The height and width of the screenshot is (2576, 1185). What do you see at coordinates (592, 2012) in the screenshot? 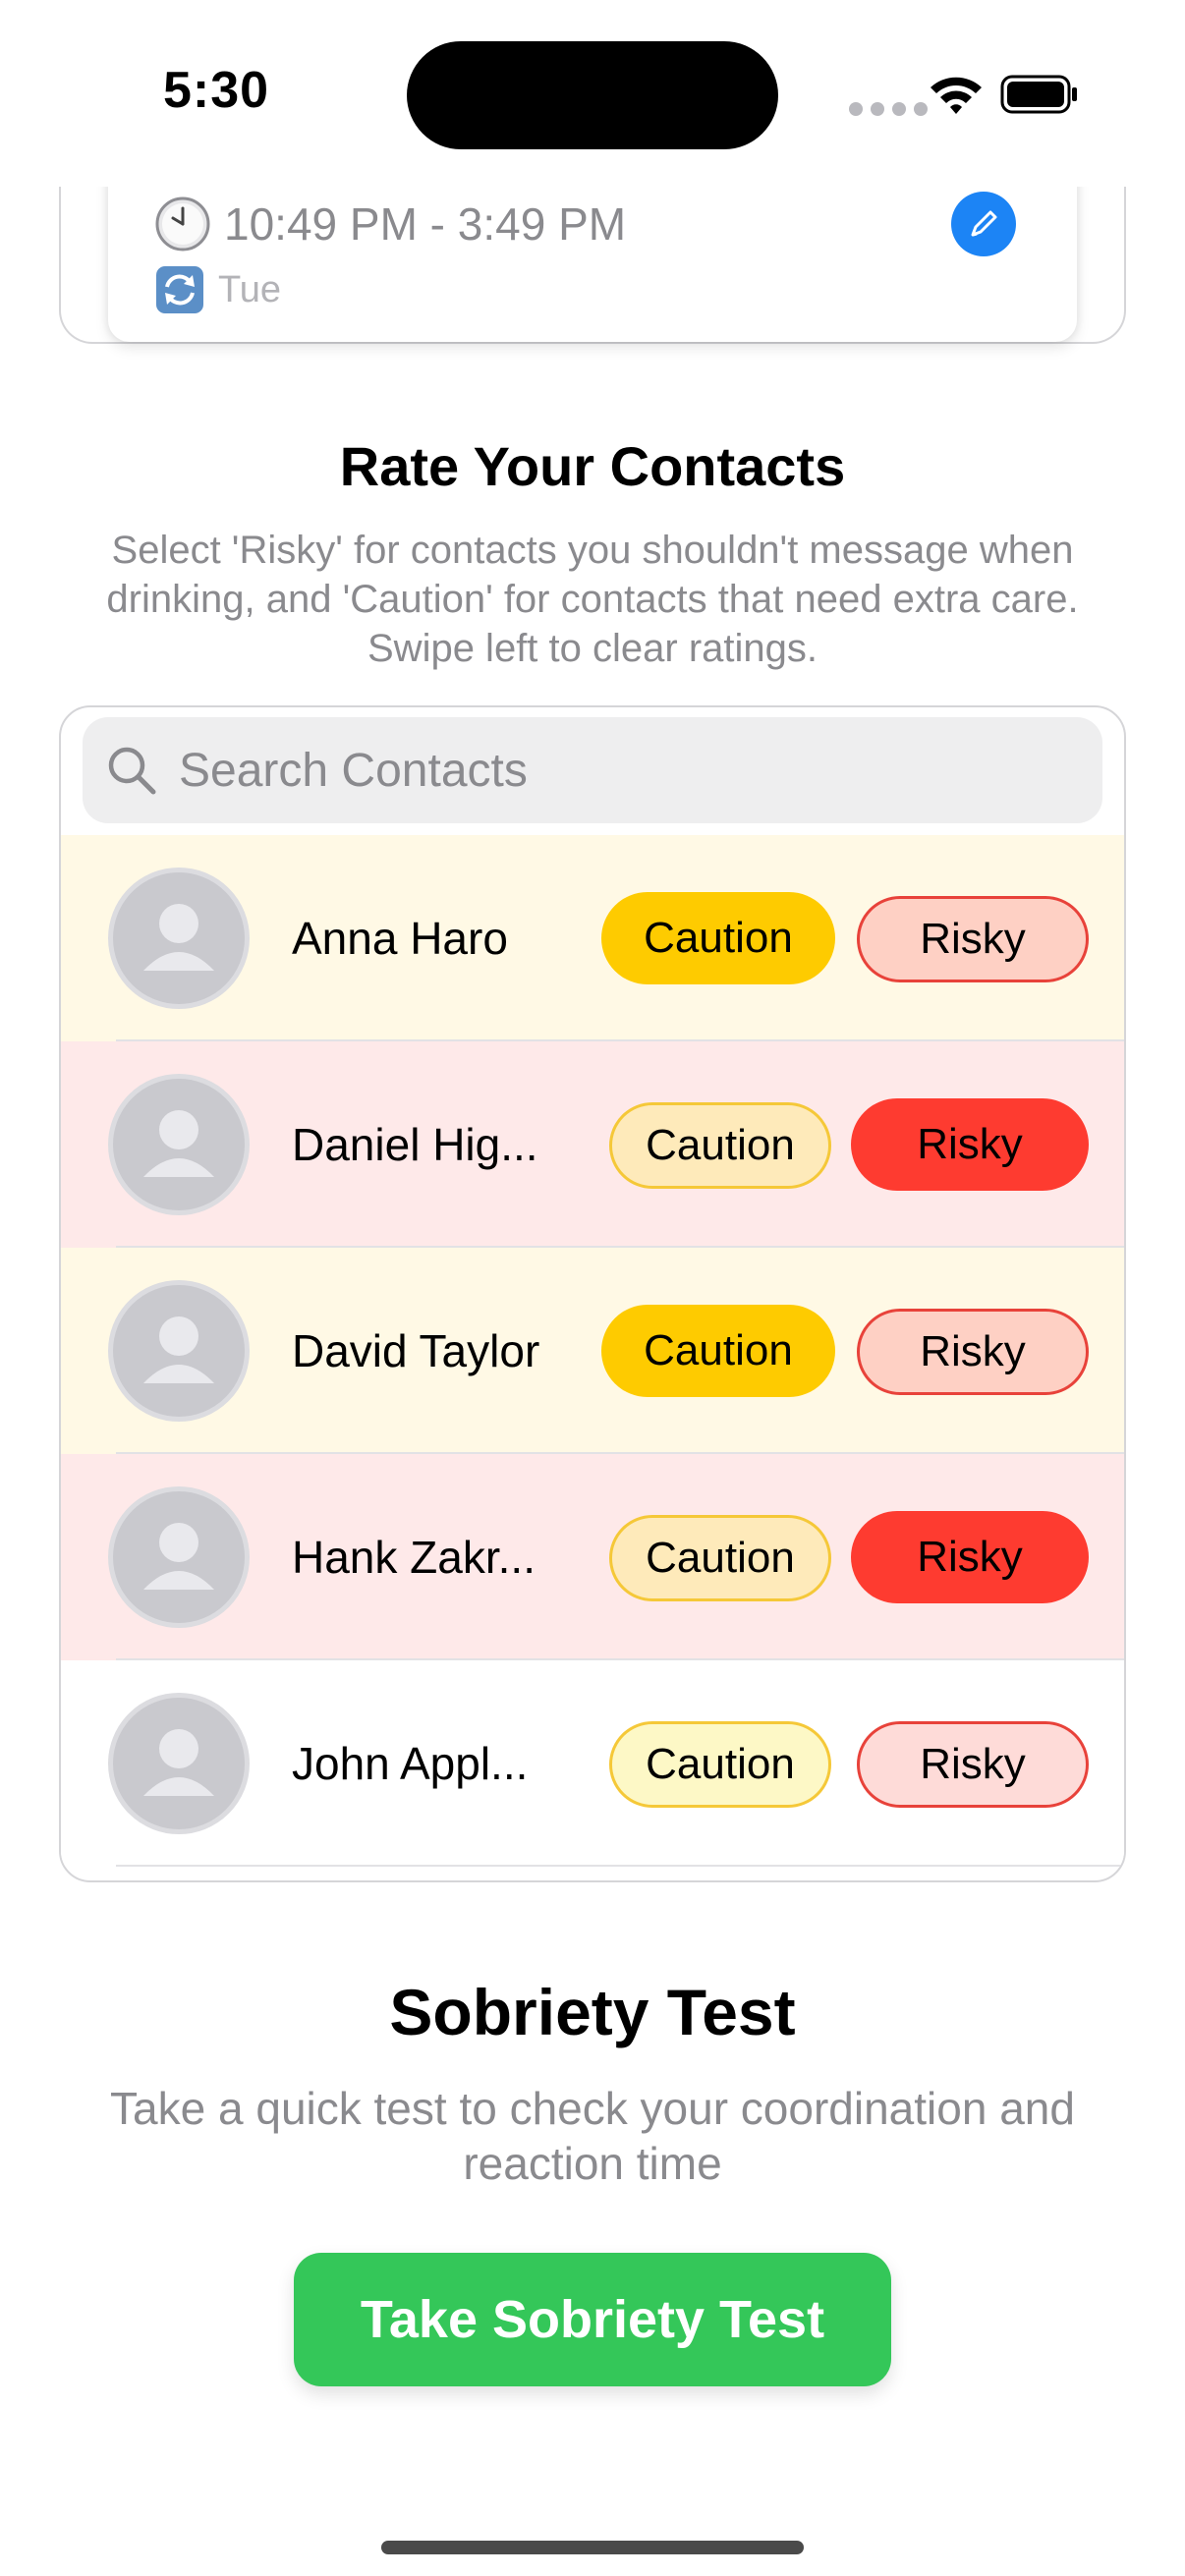
I see `sobriety-test-title: Sobriety Test` at bounding box center [592, 2012].